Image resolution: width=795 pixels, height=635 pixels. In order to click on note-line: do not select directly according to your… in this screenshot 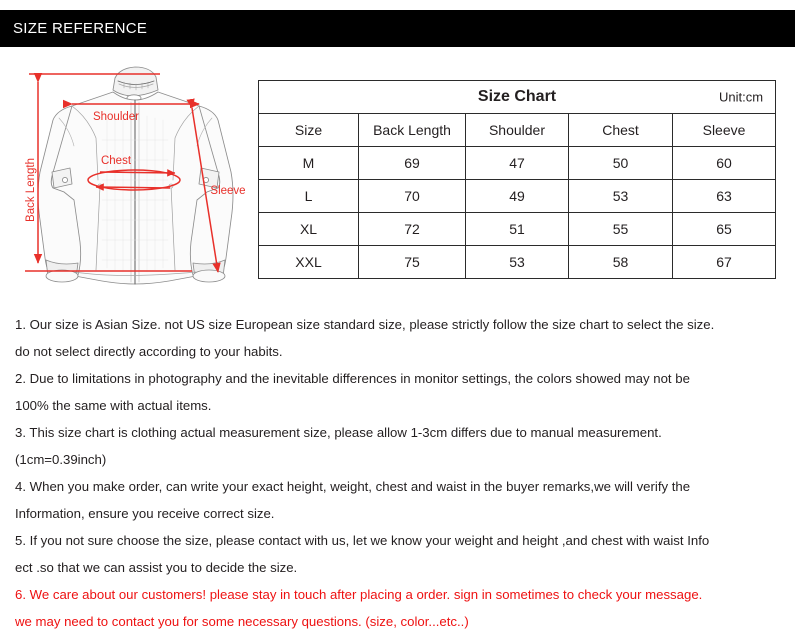, I will do `click(149, 351)`.